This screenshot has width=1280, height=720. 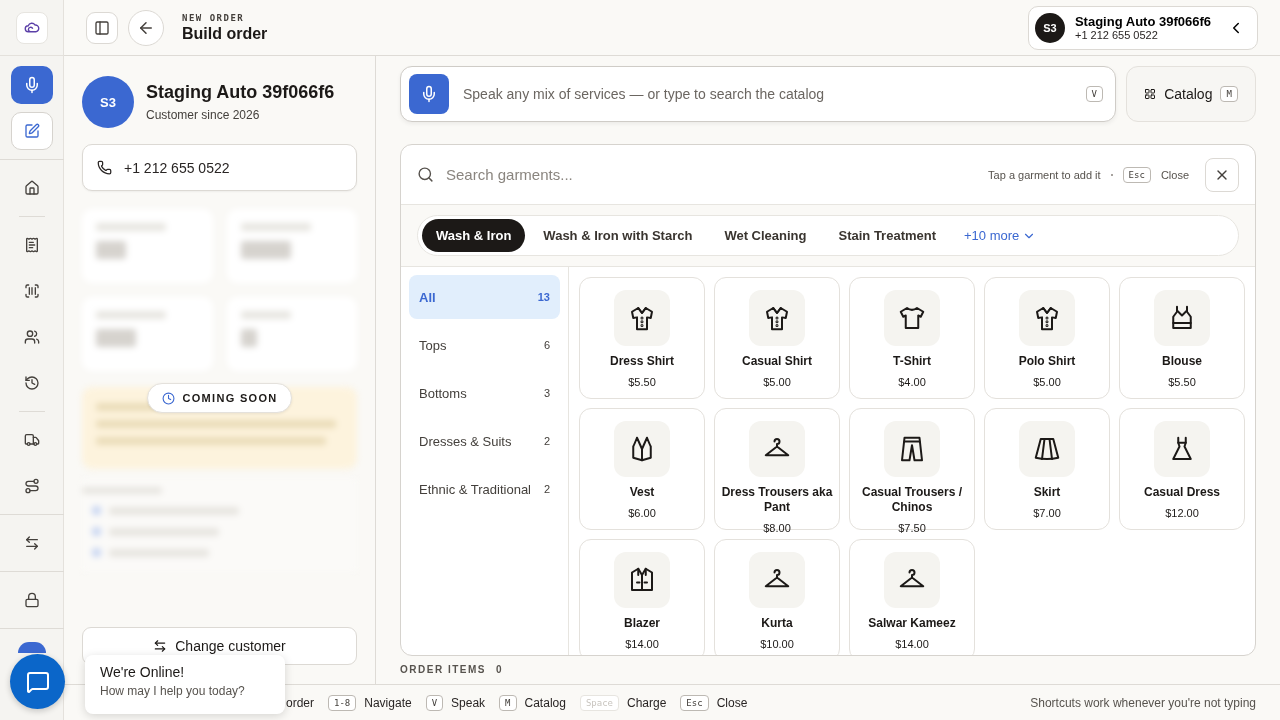 What do you see at coordinates (31, 440) in the screenshot?
I see `truck-icon` at bounding box center [31, 440].